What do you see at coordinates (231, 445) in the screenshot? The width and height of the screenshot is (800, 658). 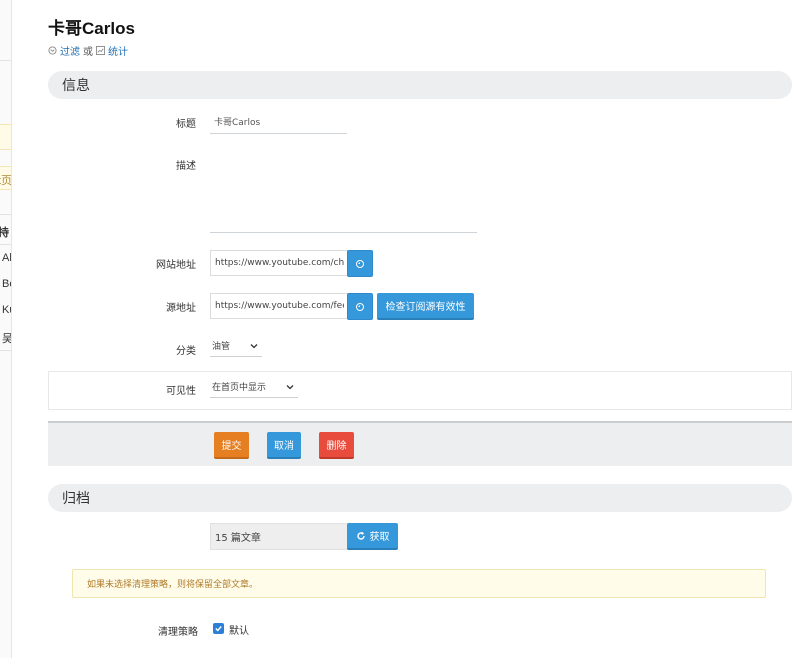 I see `submit-button: 提交` at bounding box center [231, 445].